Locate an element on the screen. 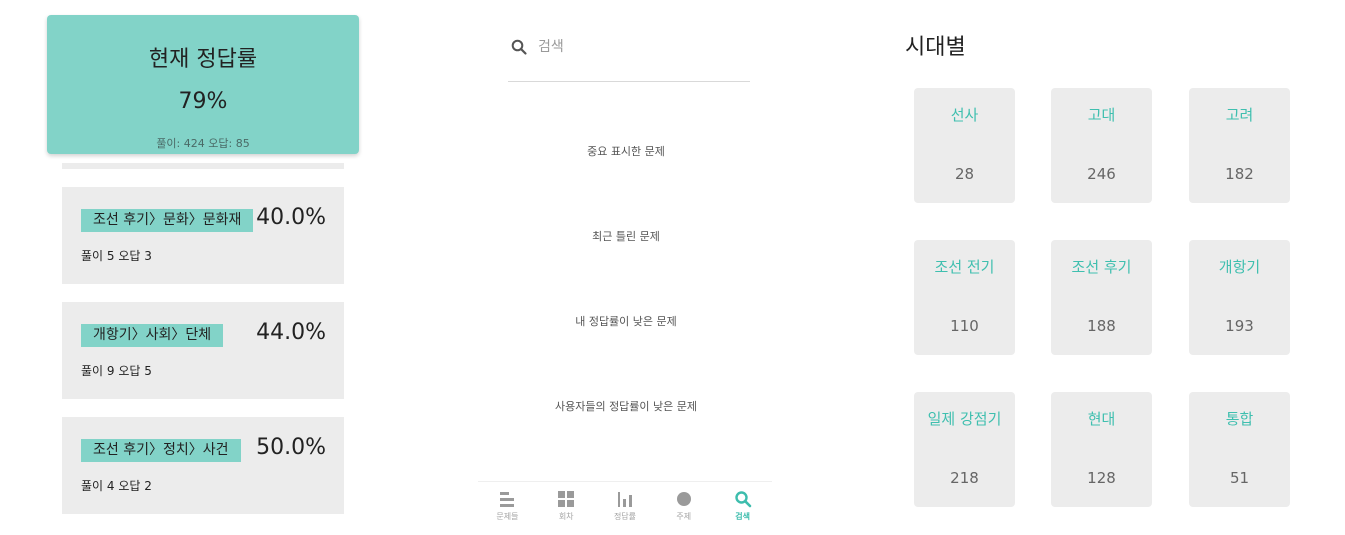 The height and width of the screenshot is (535, 1345). era-count: 28 is located at coordinates (964, 174).